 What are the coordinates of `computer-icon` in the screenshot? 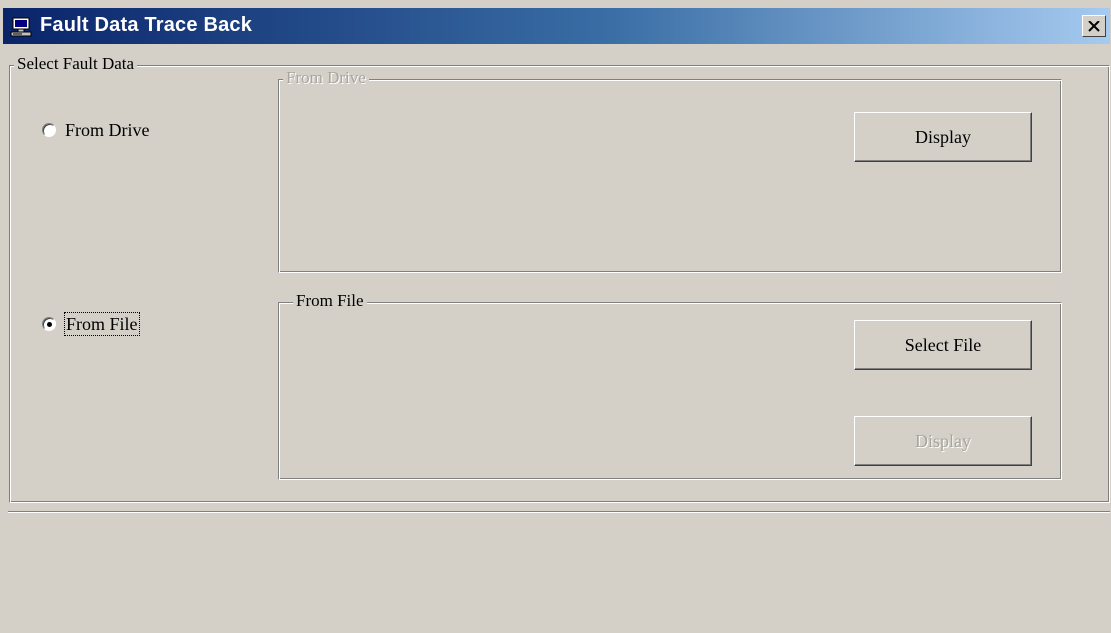 It's located at (21, 27).